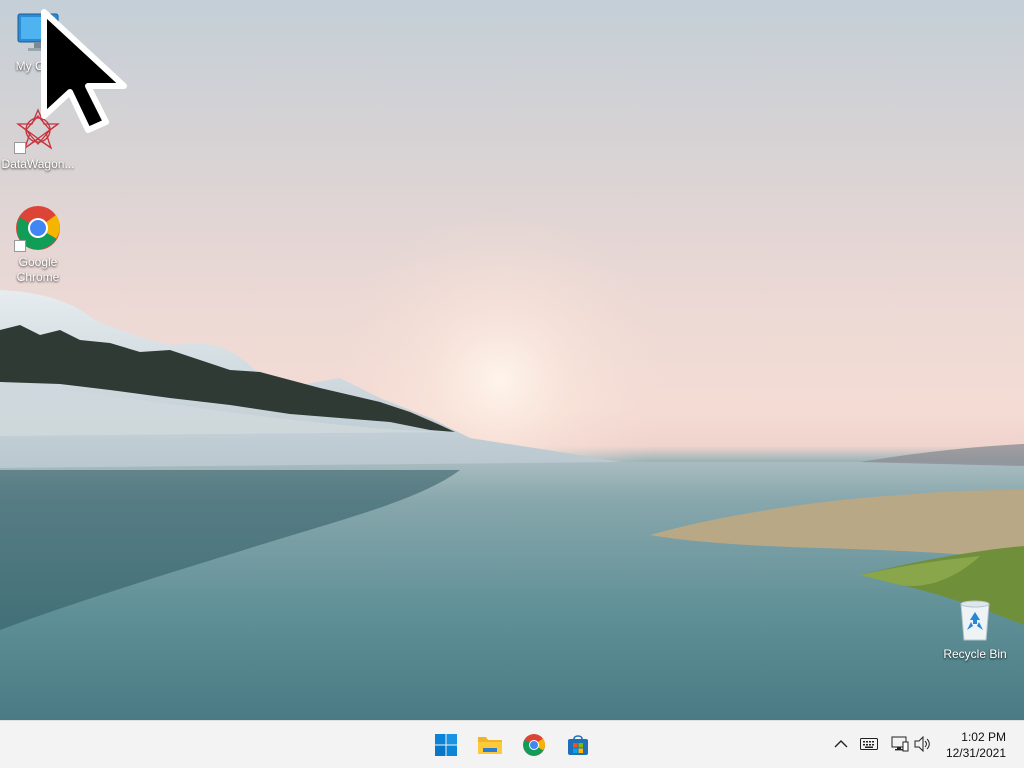 The height and width of the screenshot is (768, 1024). Describe the element at coordinates (966, 745) in the screenshot. I see `clock: 1:02 PM 12/31/2021` at that location.